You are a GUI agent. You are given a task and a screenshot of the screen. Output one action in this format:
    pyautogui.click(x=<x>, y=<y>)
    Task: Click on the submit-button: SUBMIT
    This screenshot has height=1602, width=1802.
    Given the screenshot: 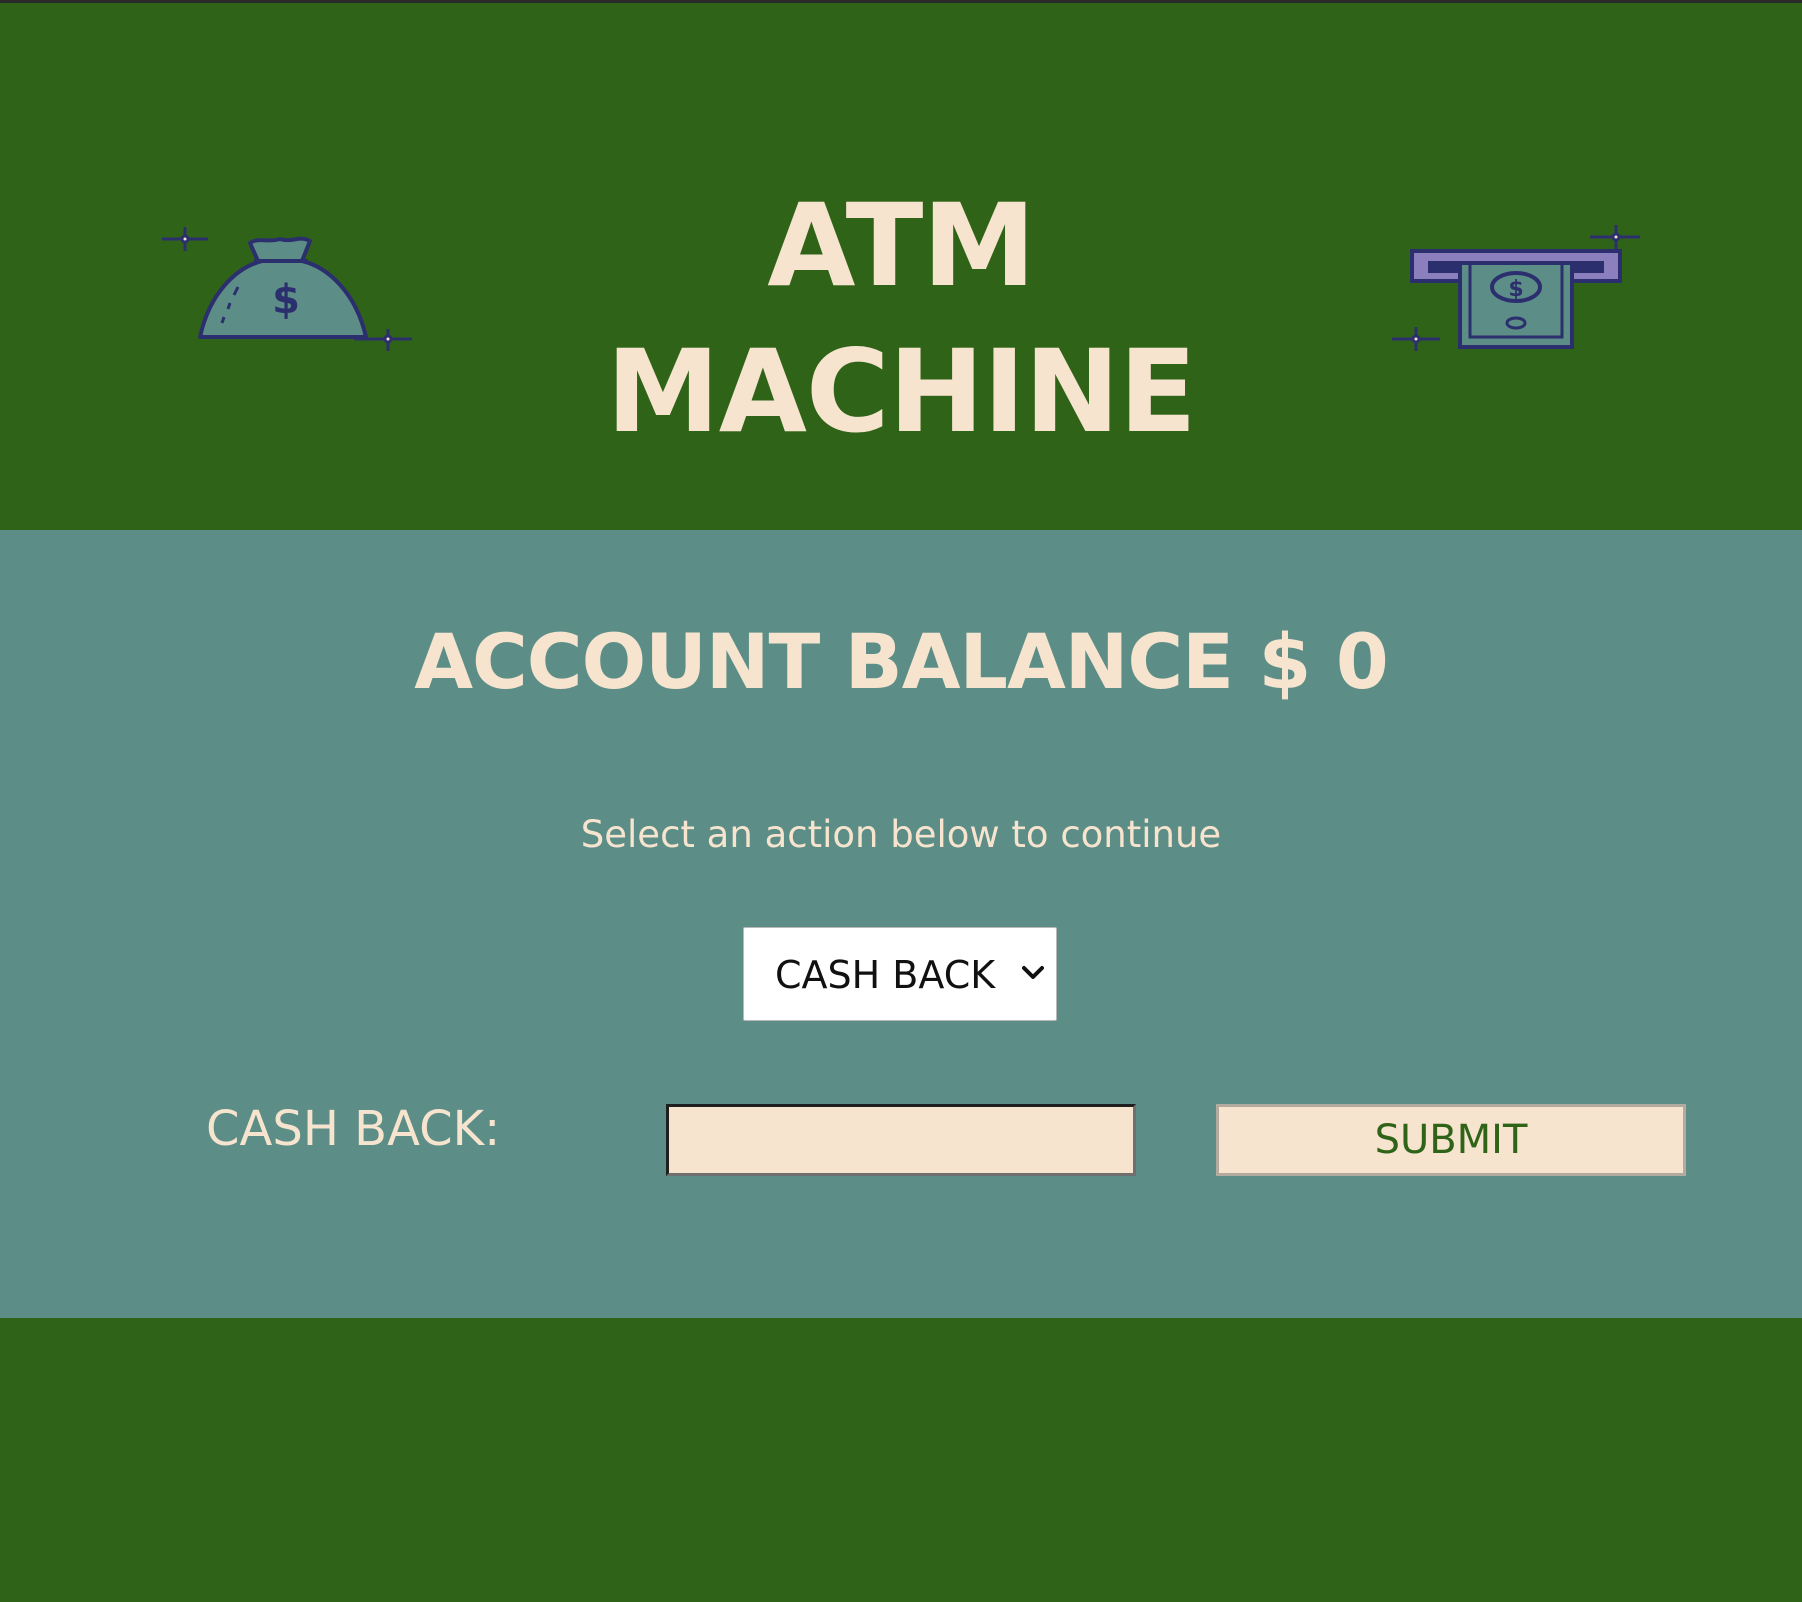 What is the action you would take?
    pyautogui.click(x=1451, y=1140)
    